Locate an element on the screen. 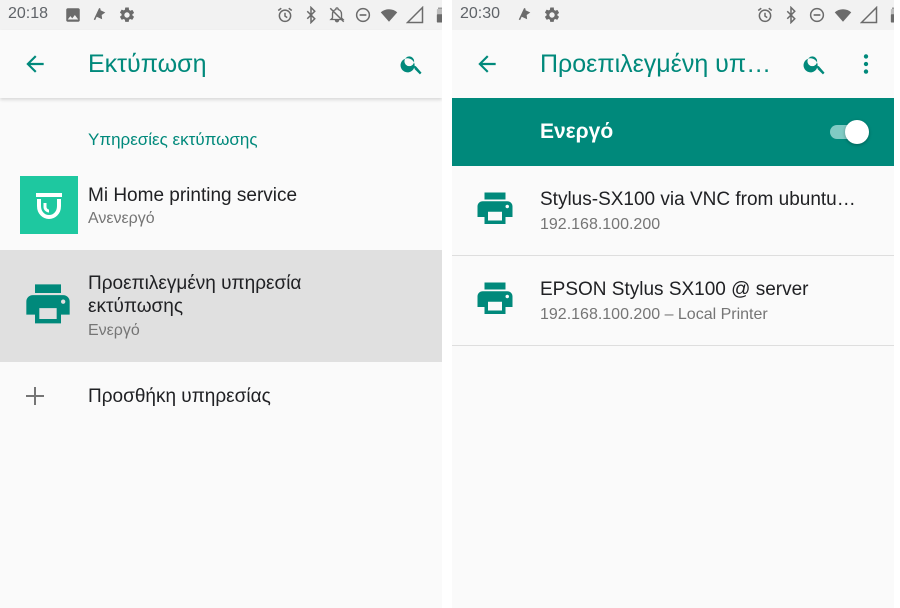  service-title-line2: εκτύπωσης is located at coordinates (135, 306).